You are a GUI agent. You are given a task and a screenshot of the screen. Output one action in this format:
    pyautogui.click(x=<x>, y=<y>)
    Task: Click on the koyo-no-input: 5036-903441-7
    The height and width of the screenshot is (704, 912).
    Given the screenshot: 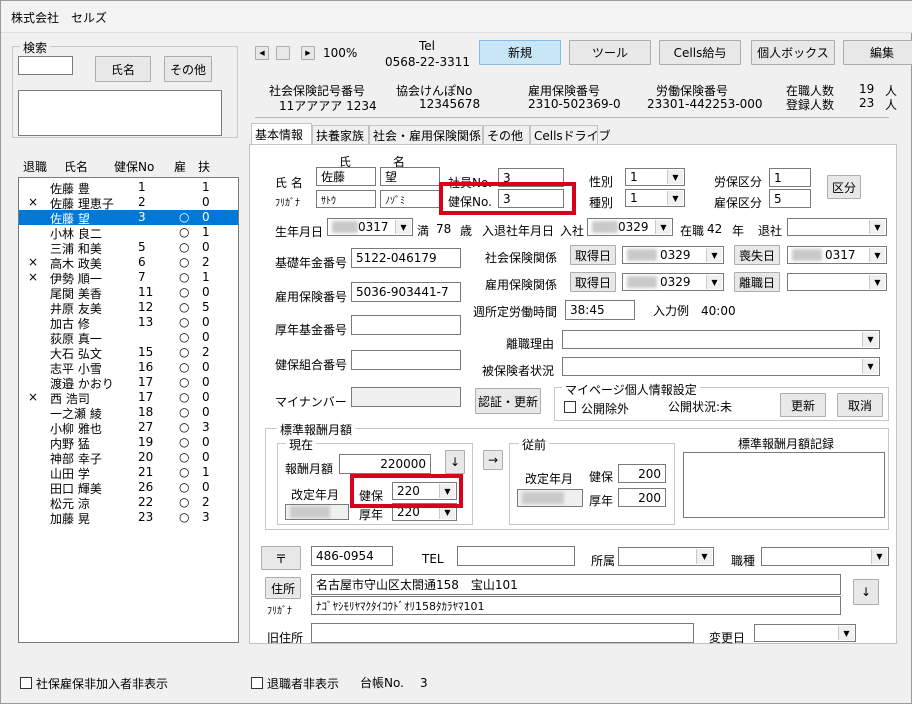 What is the action you would take?
    pyautogui.click(x=406, y=292)
    